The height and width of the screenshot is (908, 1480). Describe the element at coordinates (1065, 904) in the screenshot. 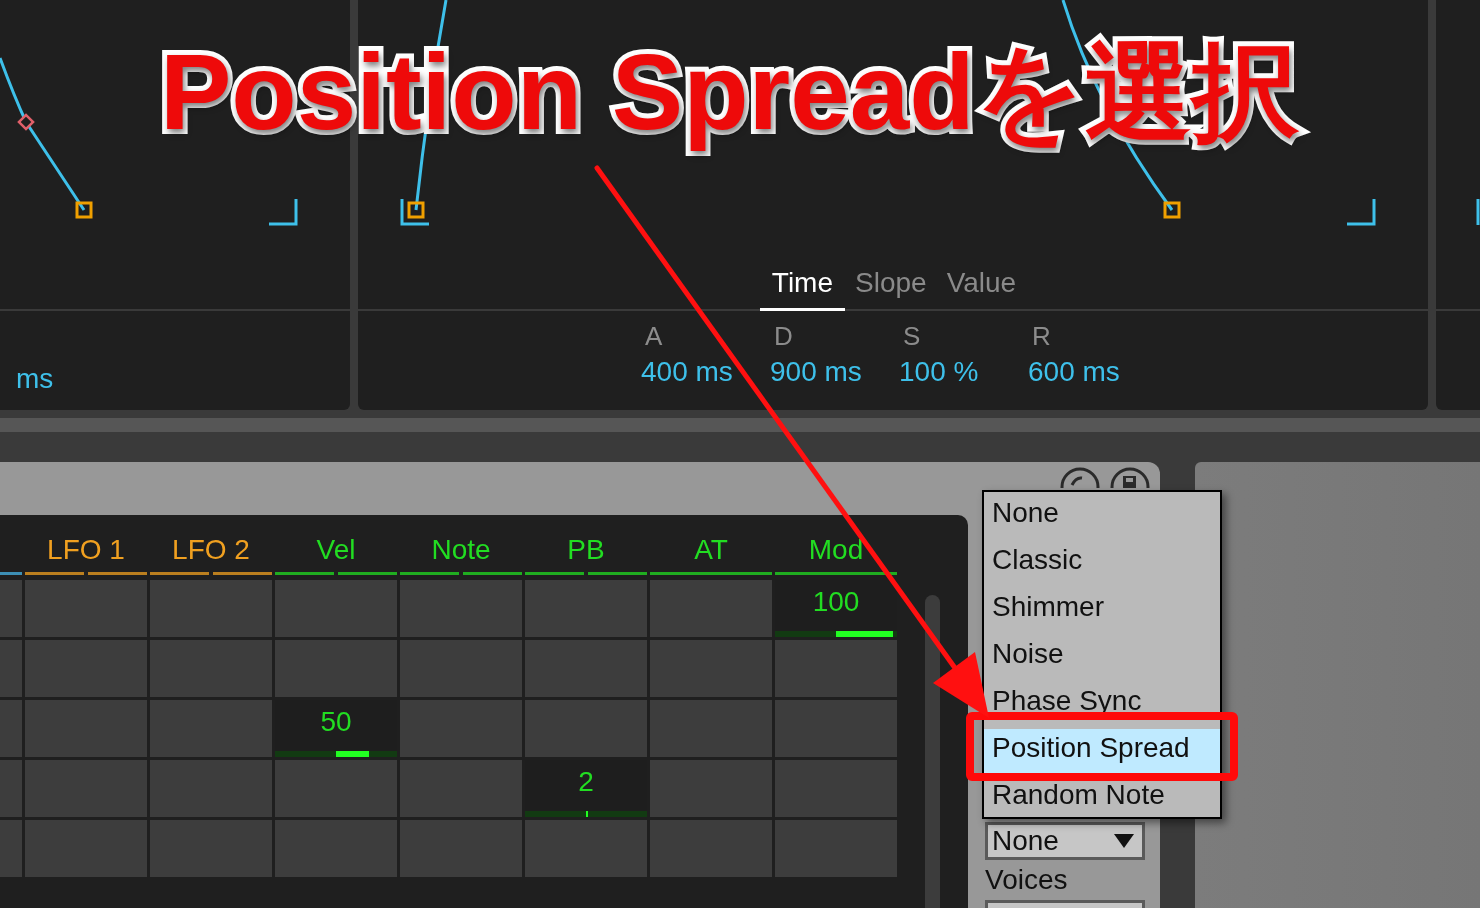

I see `voices-field` at that location.